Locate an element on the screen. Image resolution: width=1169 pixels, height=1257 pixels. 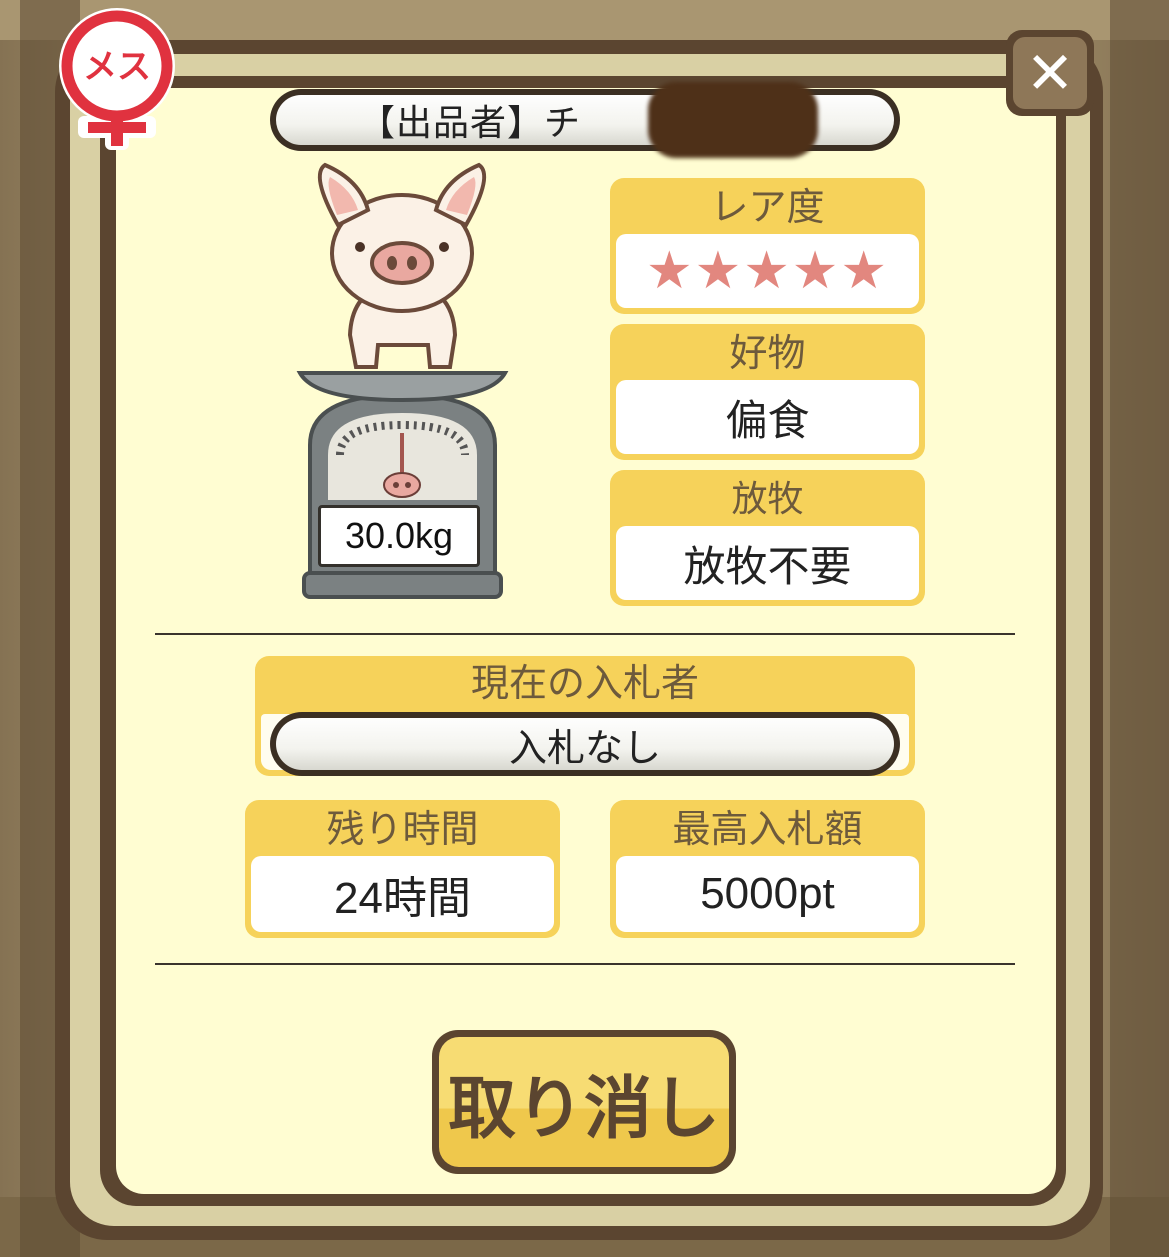
gender-label: メス is located at coordinates (117, 67).